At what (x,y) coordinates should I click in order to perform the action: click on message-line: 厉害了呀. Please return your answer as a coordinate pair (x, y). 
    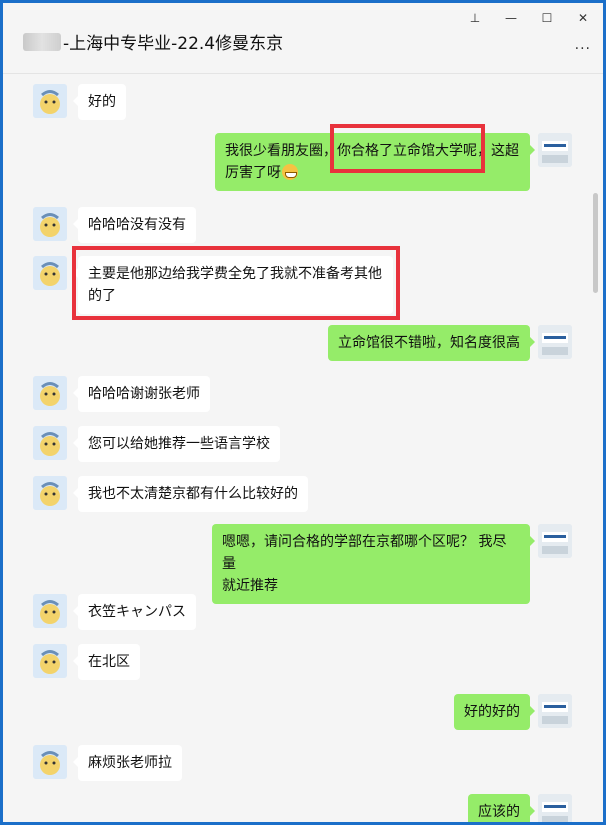
    Looking at the image, I should click on (253, 173).